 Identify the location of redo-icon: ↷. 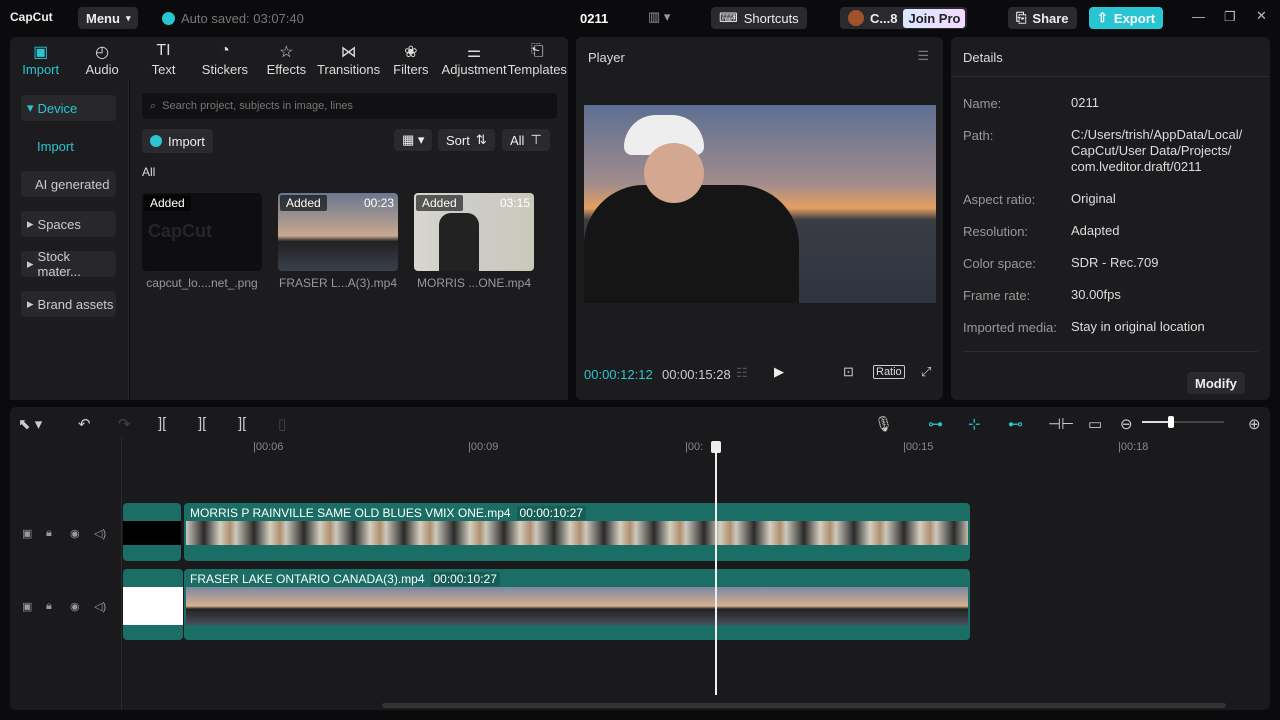
(124, 424).